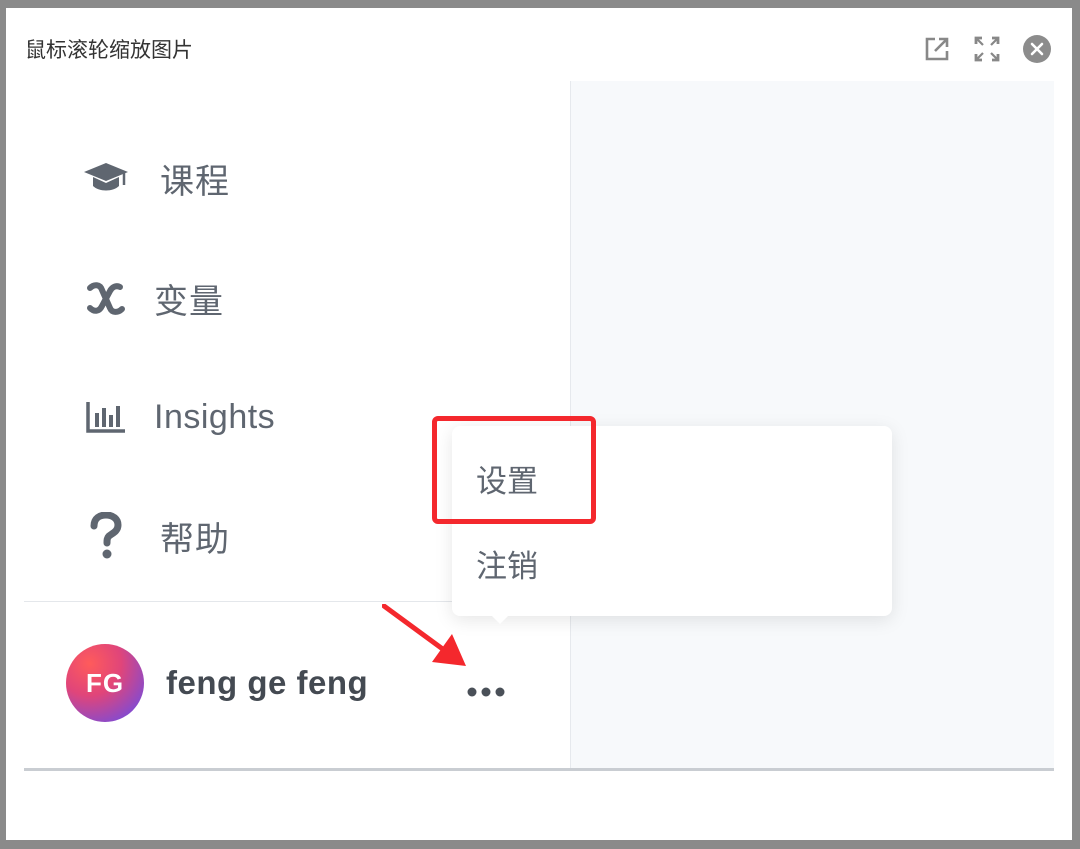 This screenshot has height=849, width=1080. I want to click on more-dots-icon, so click(486, 692).